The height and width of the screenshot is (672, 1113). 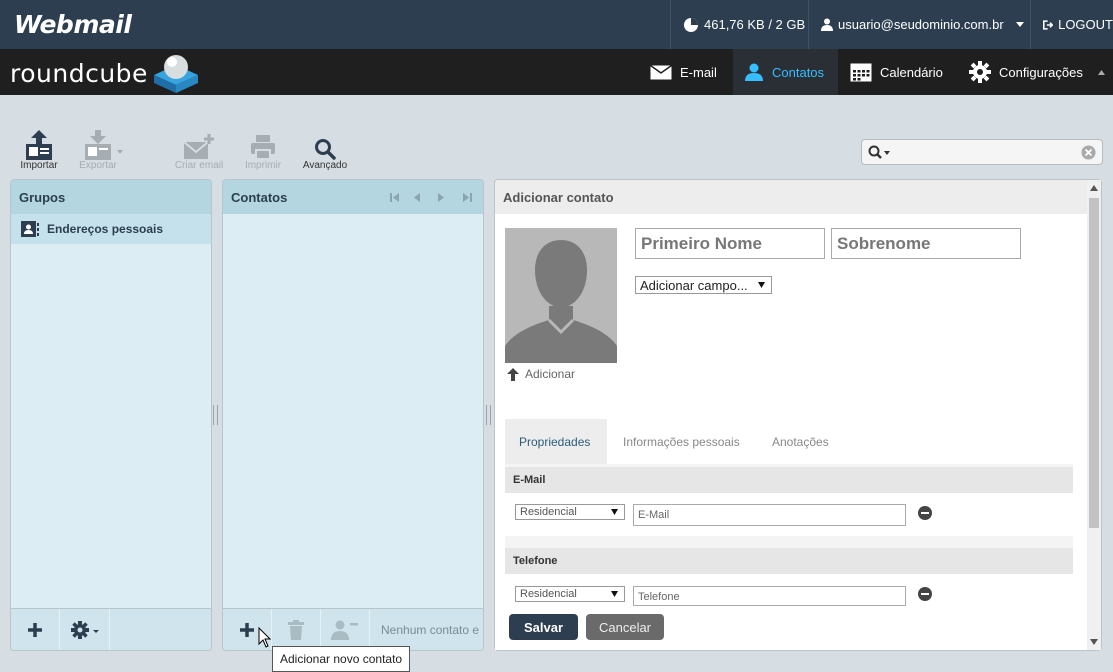 I want to click on group-item-label: Endereços pessoais, so click(x=105, y=229).